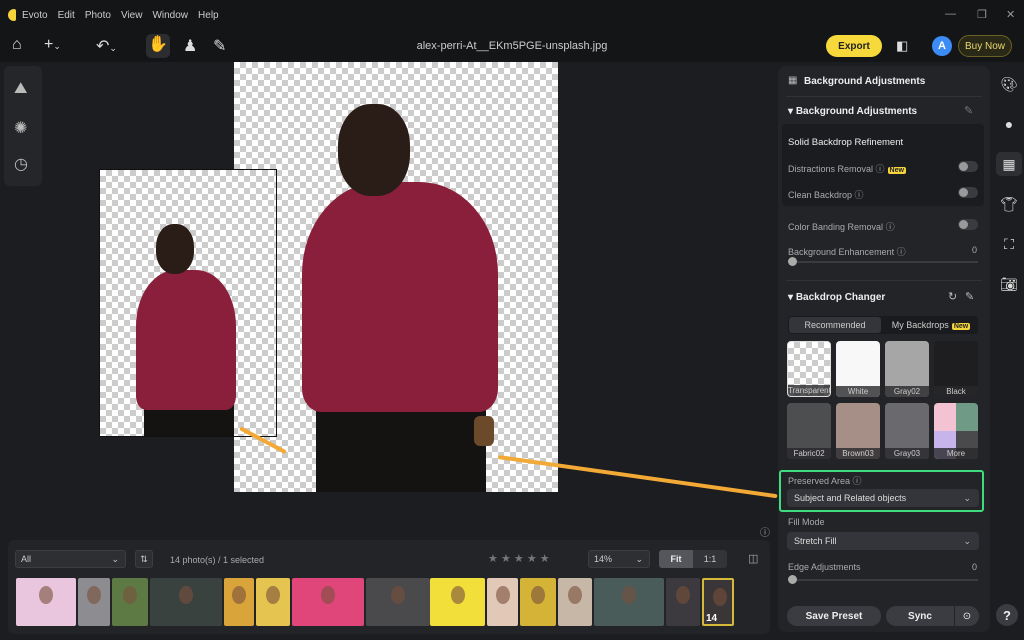  I want to click on menu-edit: Edit, so click(66, 15).